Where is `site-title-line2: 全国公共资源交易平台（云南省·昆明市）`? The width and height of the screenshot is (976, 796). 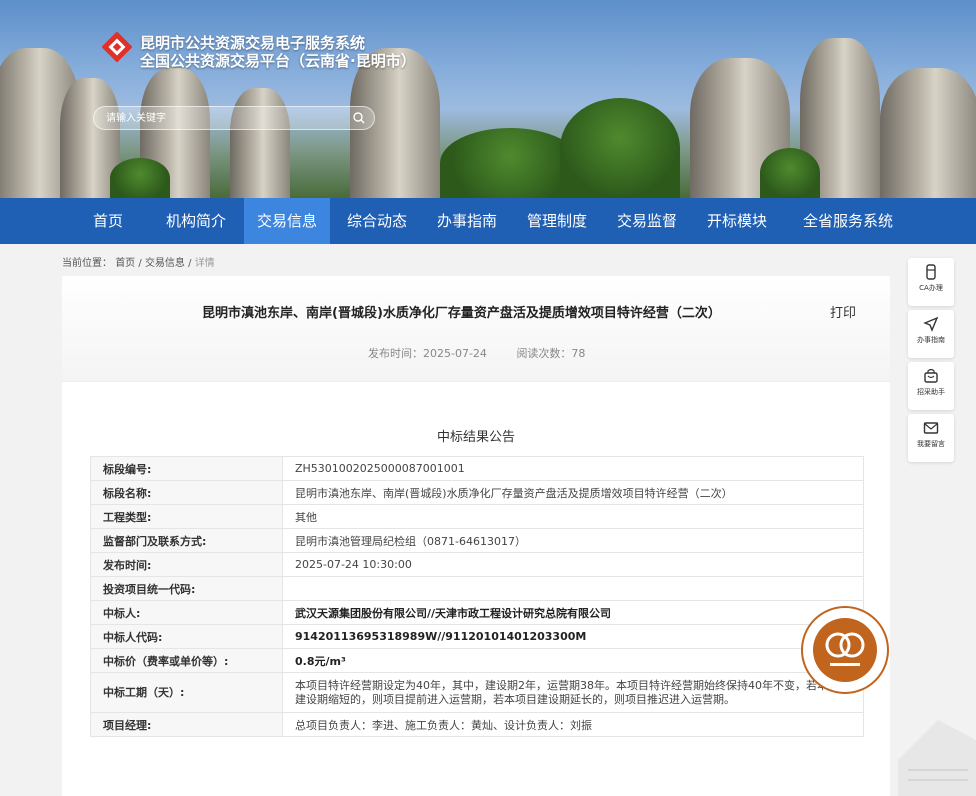
site-title-line2: 全国公共资源交易平台（云南省·昆明市） is located at coordinates (278, 61).